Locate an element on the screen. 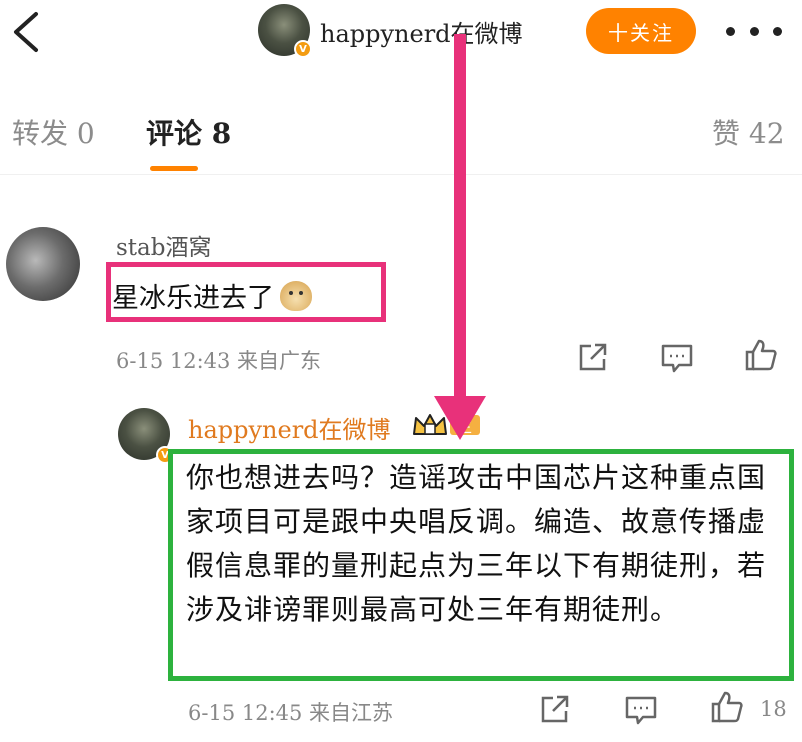  author-badge-label: 主 is located at coordinates (464, 426).